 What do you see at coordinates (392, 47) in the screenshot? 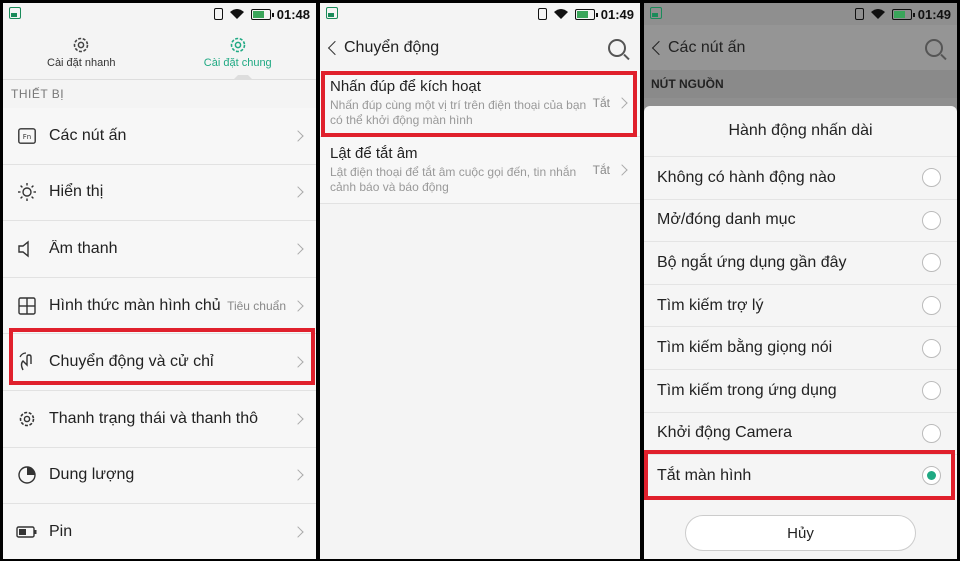
I see `page-title: Chuyển động` at bounding box center [392, 47].